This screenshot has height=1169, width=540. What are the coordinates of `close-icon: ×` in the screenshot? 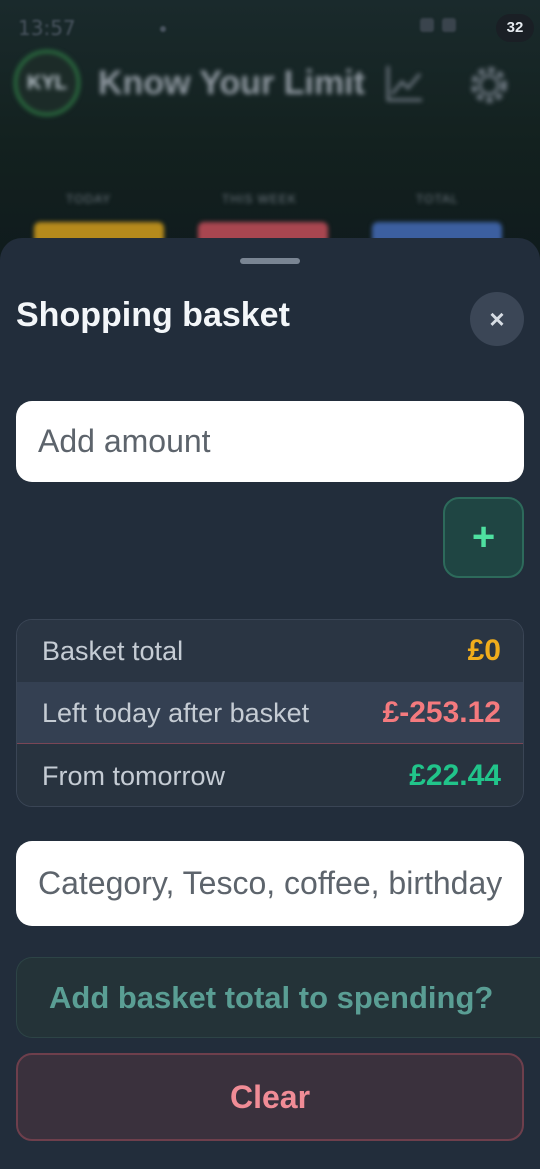 It's located at (497, 319).